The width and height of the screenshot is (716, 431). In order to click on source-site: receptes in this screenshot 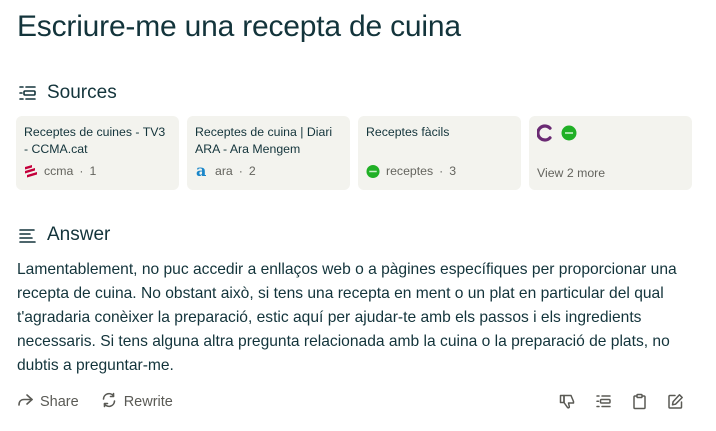, I will do `click(410, 171)`.